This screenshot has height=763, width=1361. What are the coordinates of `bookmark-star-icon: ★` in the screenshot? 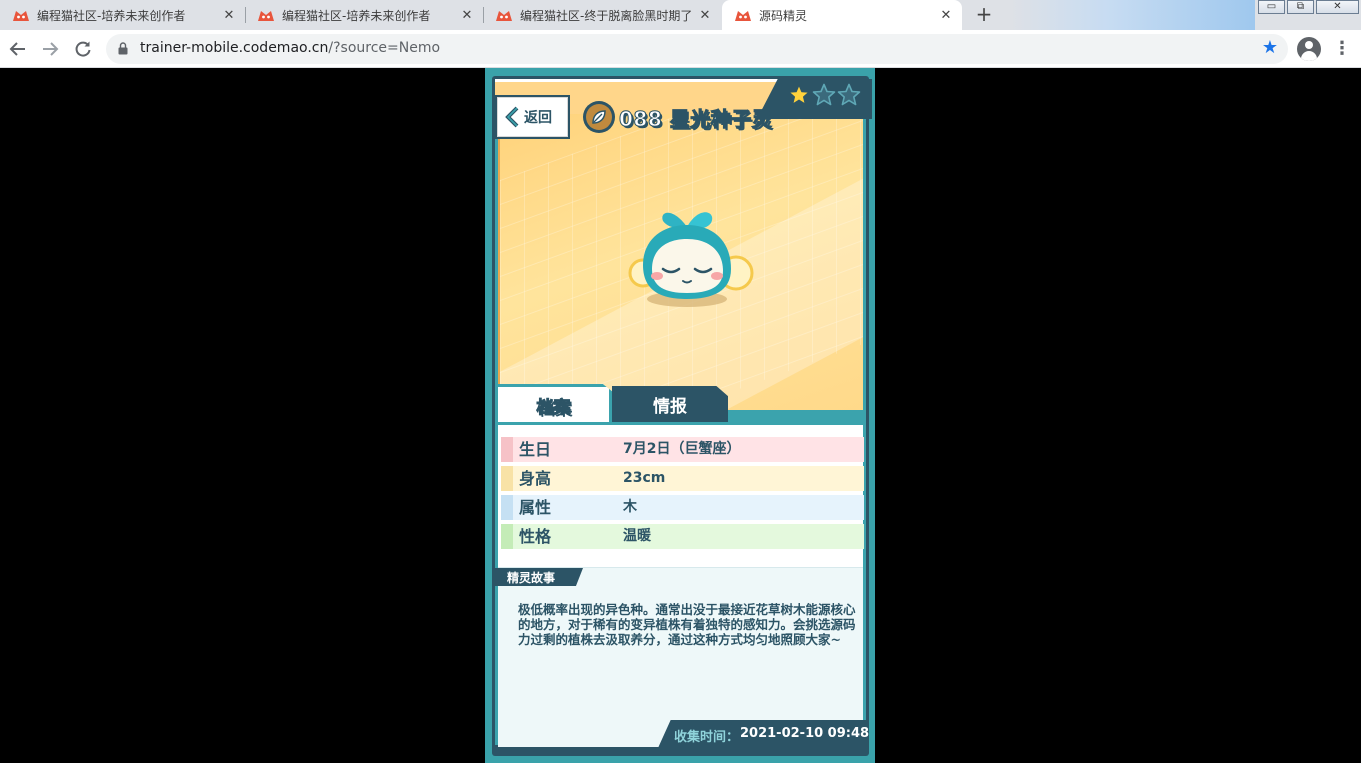 It's located at (1270, 48).